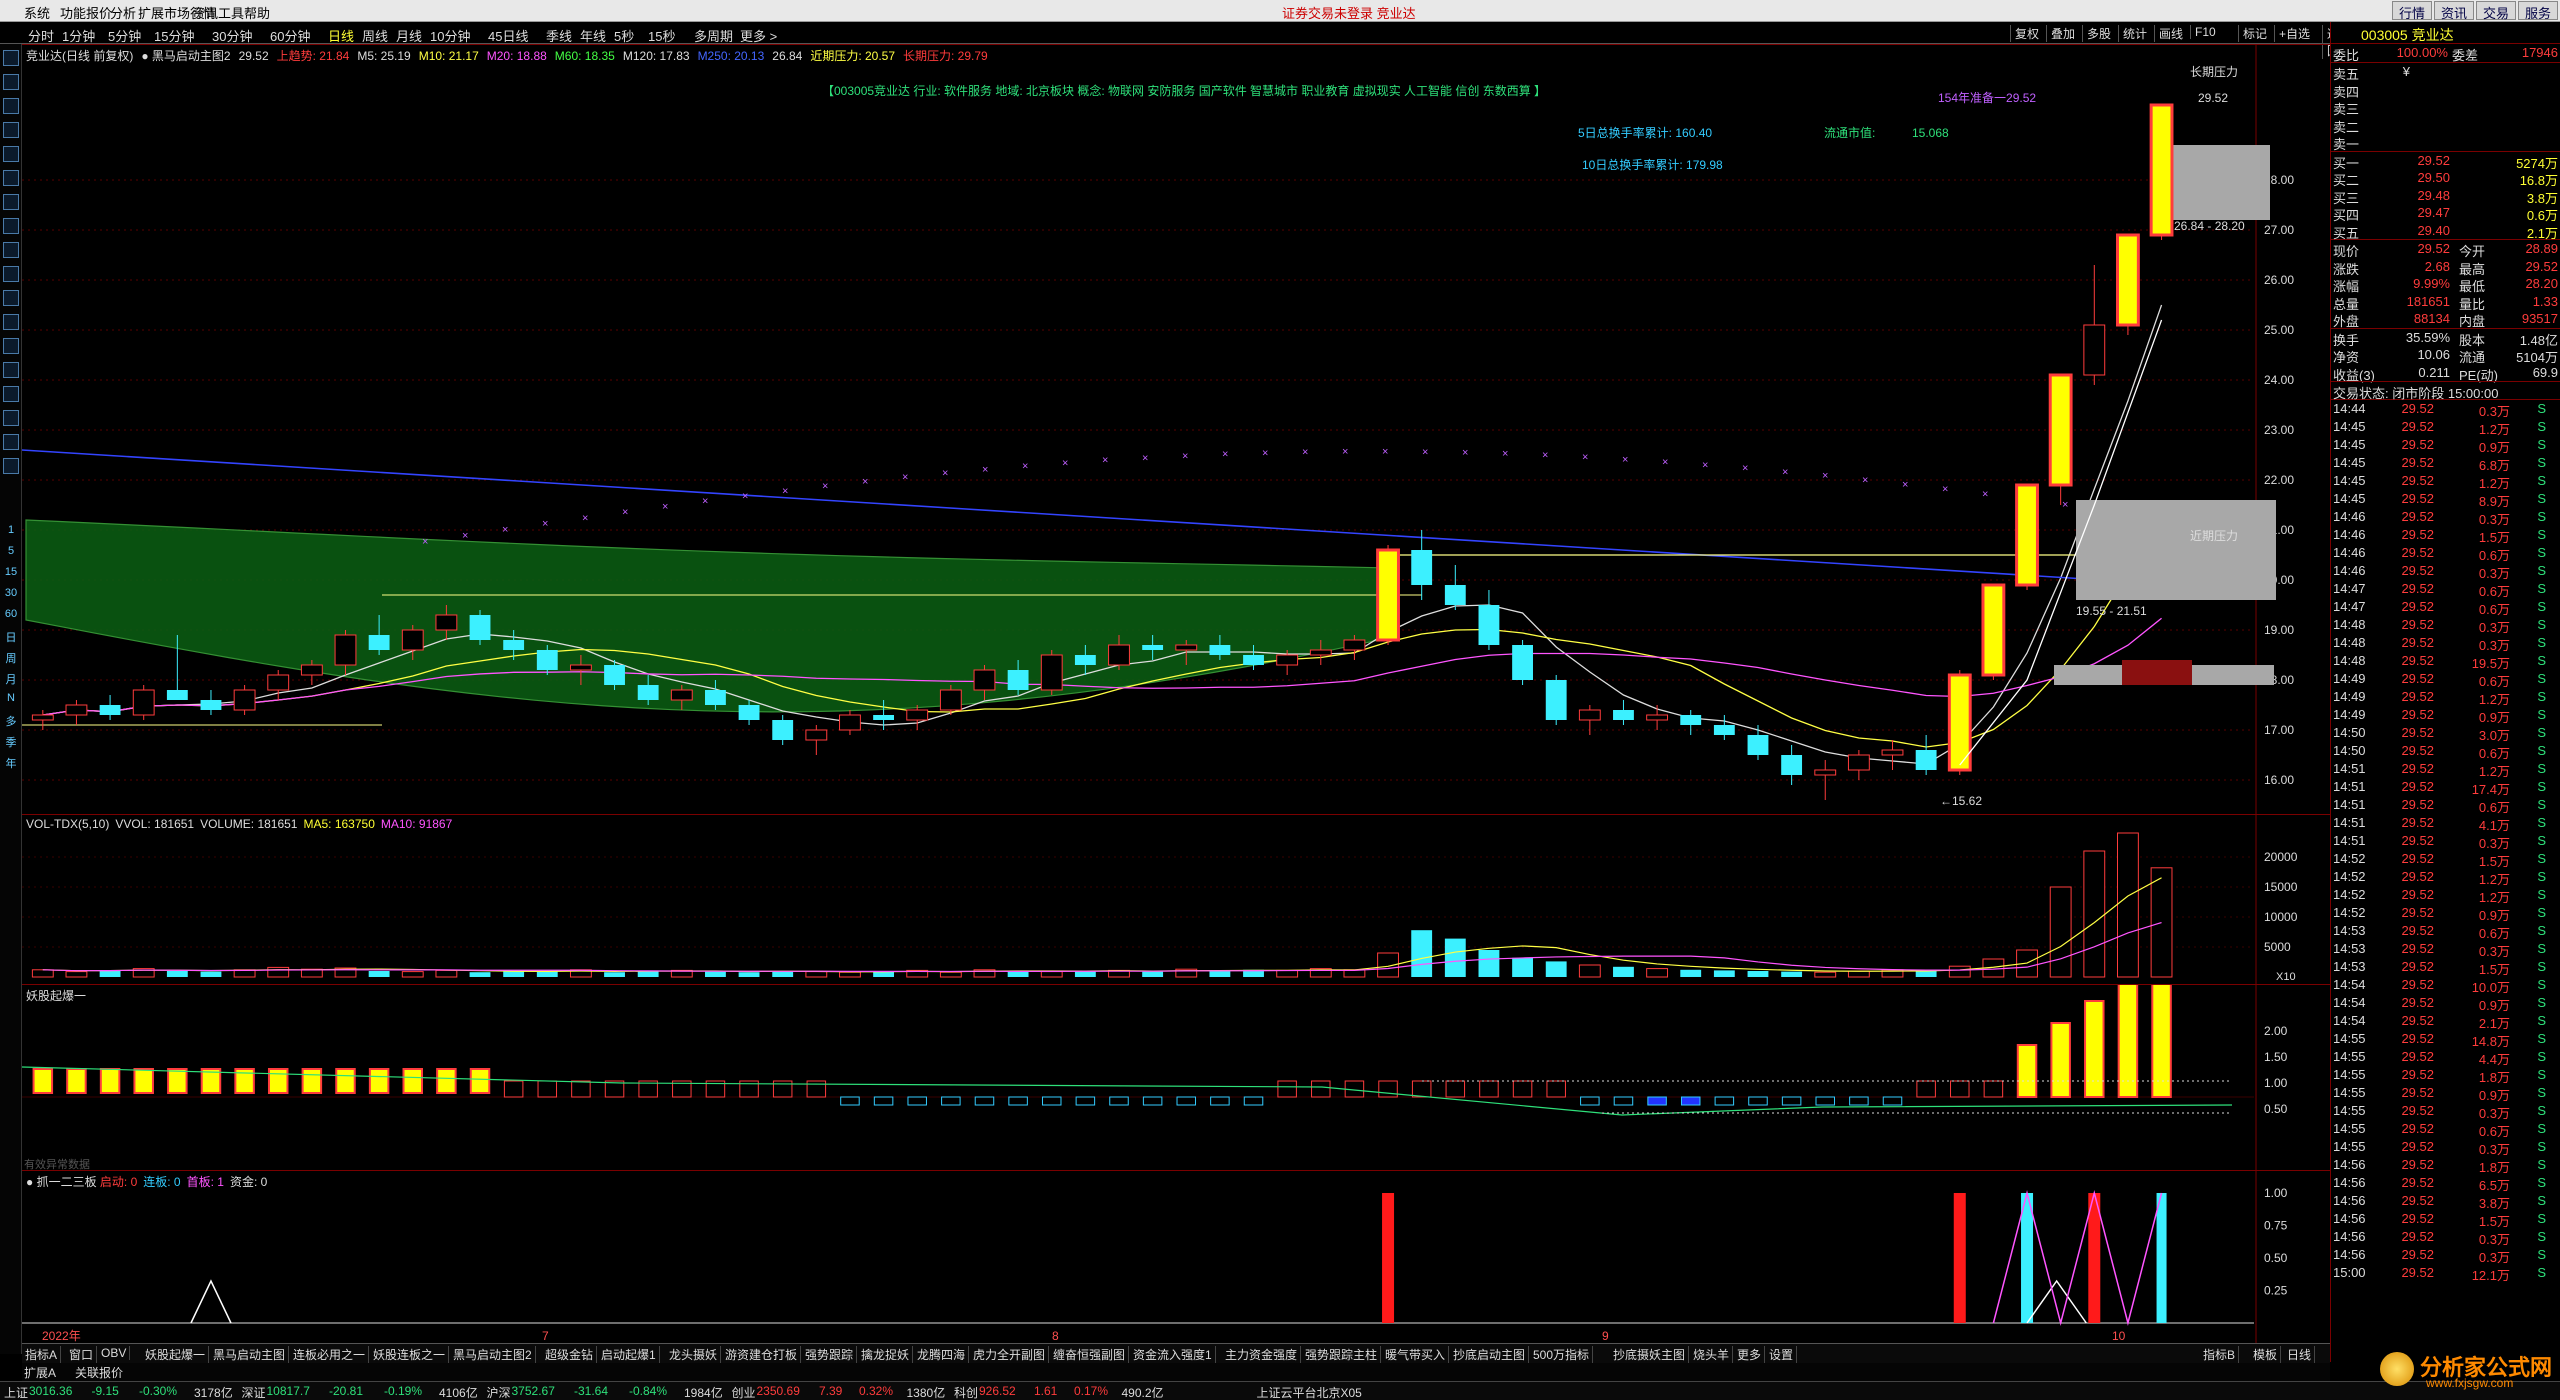 The height and width of the screenshot is (1400, 2560). What do you see at coordinates (99, 12) in the screenshot?
I see `menu-item-2: 报价` at bounding box center [99, 12].